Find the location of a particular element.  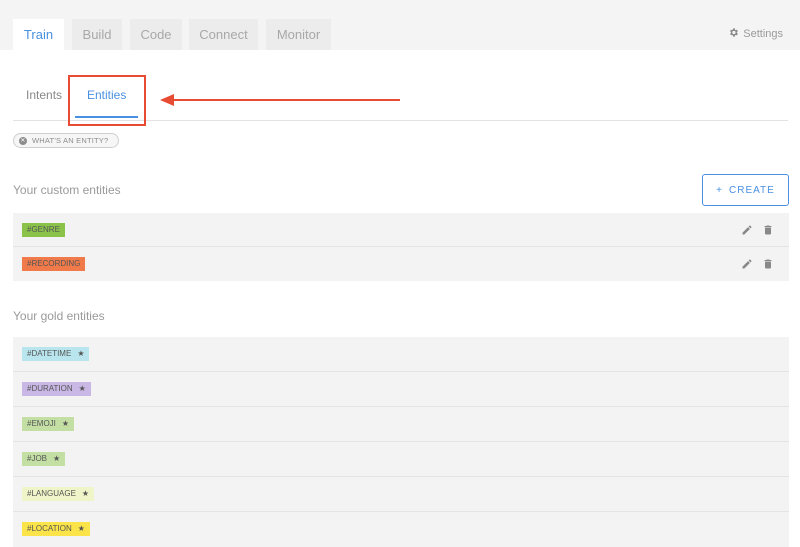

settings-button: Settings is located at coordinates (755, 34).